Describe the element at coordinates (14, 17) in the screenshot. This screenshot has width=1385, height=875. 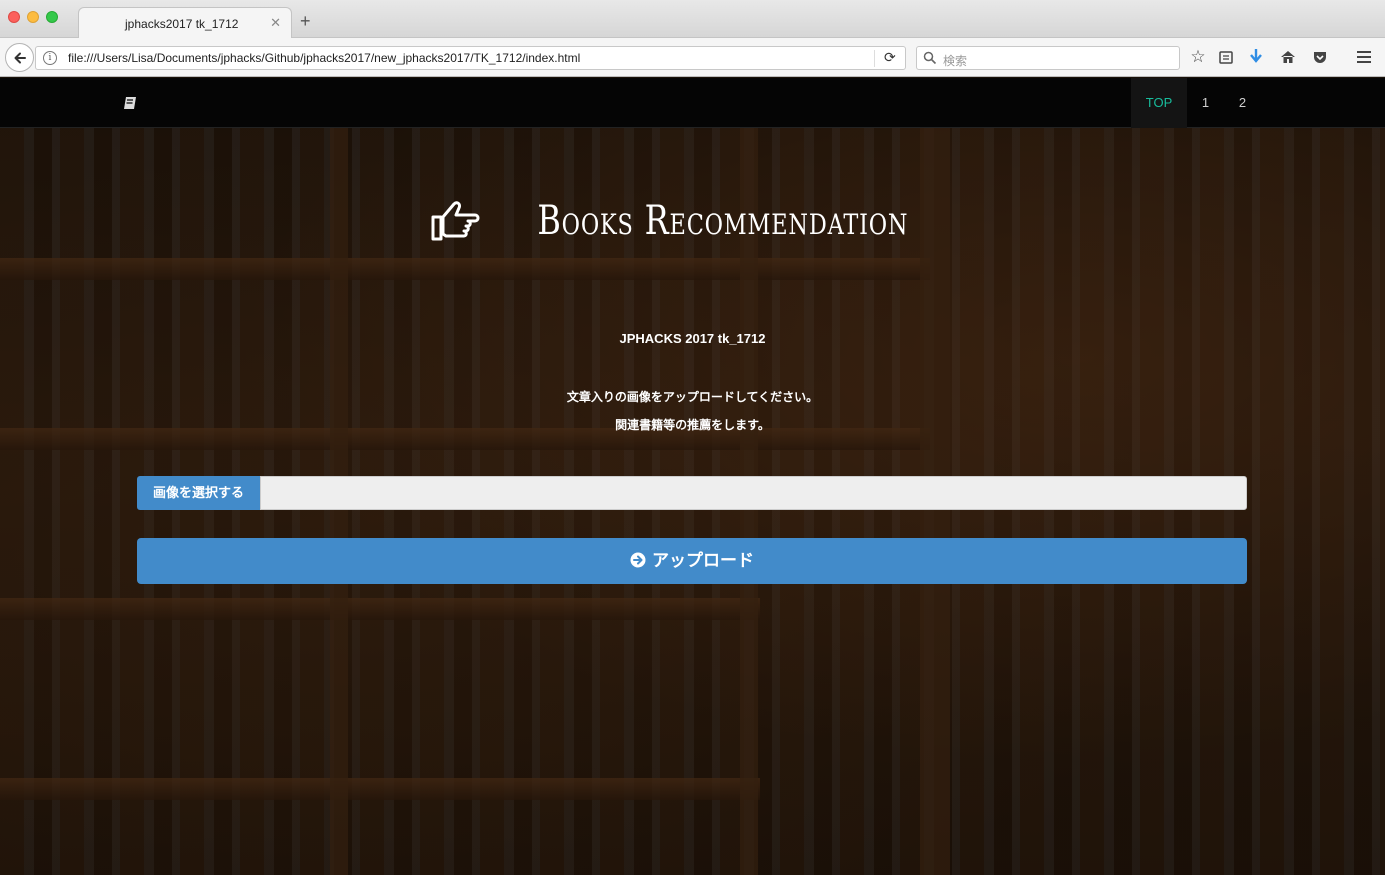
I see `close-window-button` at that location.